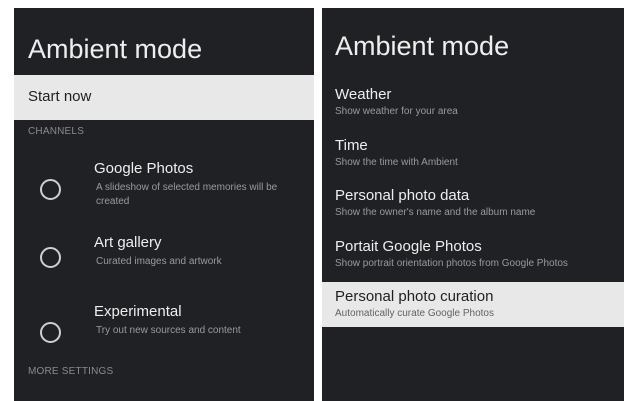 The width and height of the screenshot is (624, 401). What do you see at coordinates (56, 131) in the screenshot?
I see `channels-section-header: CHANNELS` at bounding box center [56, 131].